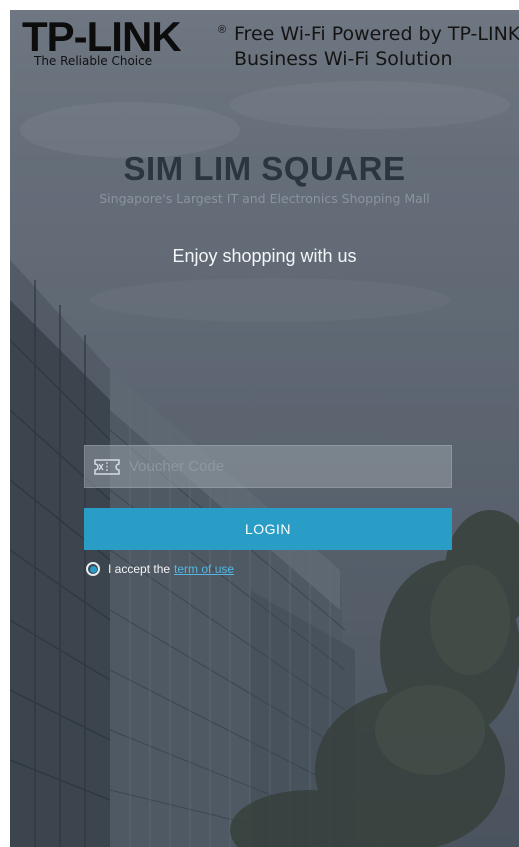 This screenshot has height=847, width=519. Describe the element at coordinates (268, 529) in the screenshot. I see `login-button: LOGIN` at that location.